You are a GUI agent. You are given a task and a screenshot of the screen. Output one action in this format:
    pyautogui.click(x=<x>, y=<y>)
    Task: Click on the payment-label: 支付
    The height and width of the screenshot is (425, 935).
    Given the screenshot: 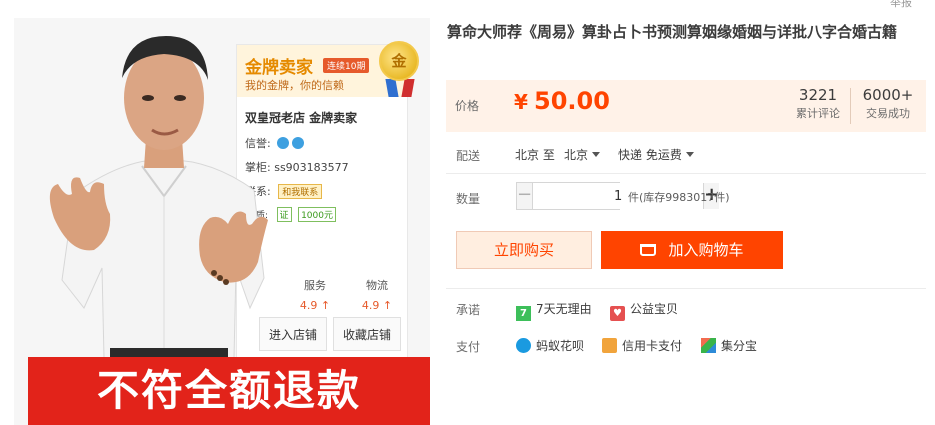 What is the action you would take?
    pyautogui.click(x=468, y=347)
    